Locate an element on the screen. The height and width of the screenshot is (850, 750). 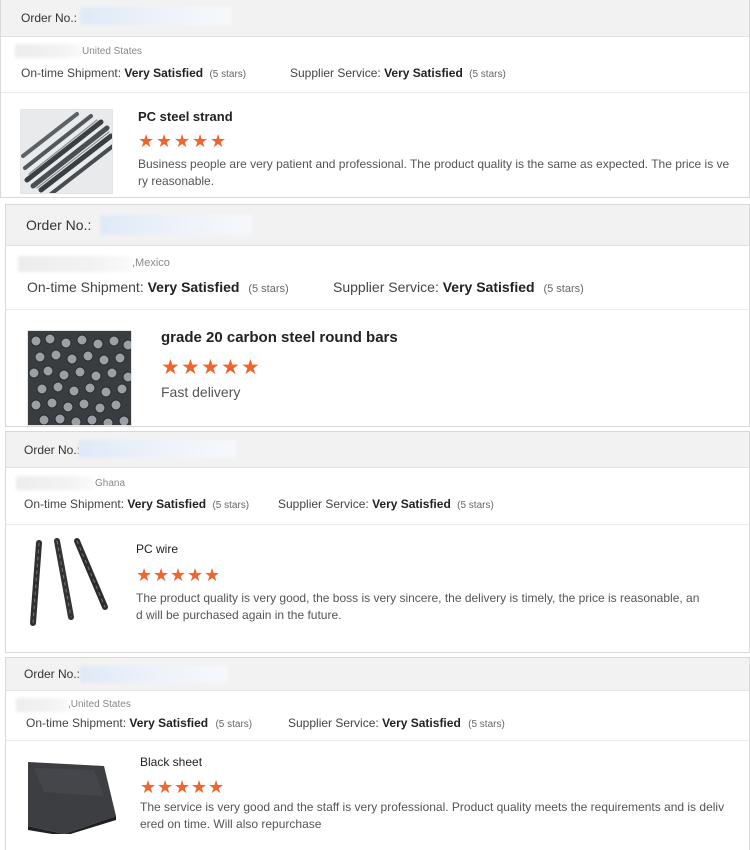
buyer-country: Ghana is located at coordinates (110, 483).